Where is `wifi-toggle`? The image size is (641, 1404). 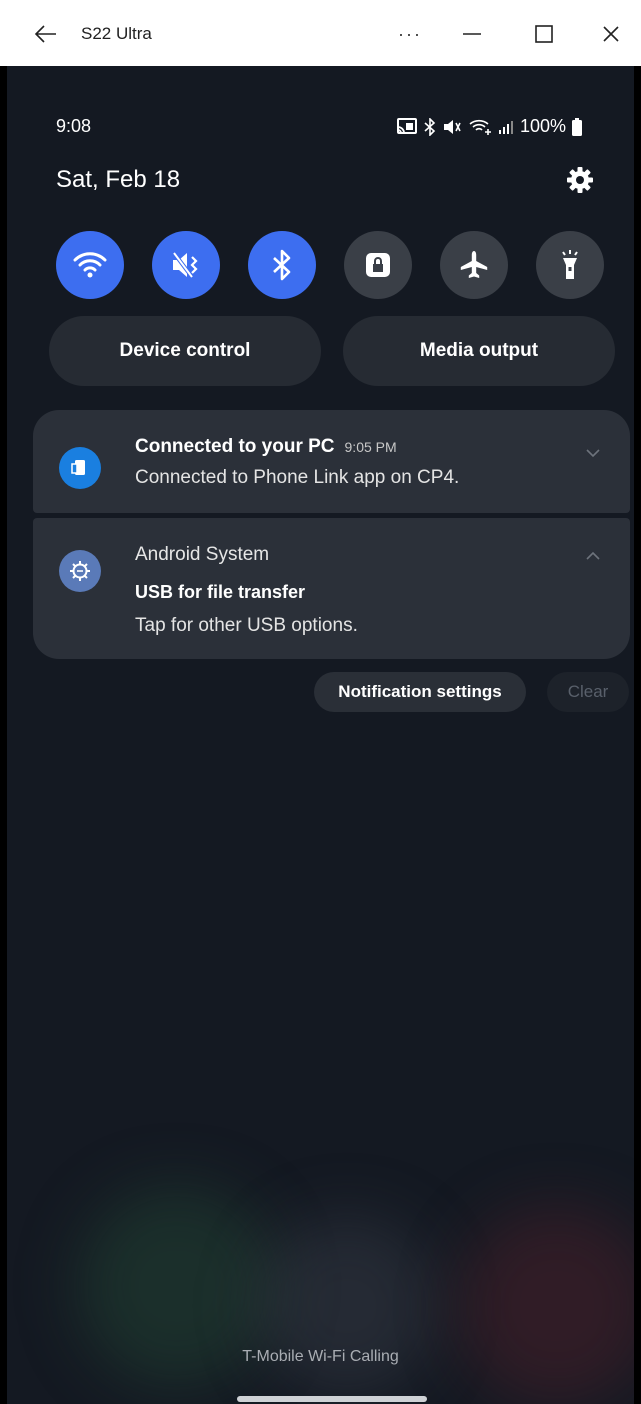
wifi-toggle is located at coordinates (90, 265).